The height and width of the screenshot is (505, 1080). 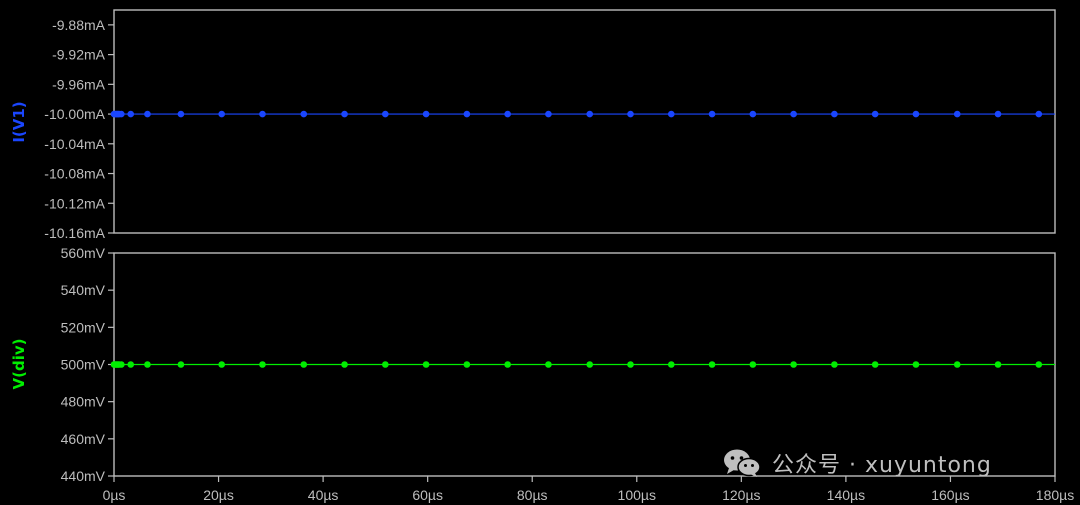 What do you see at coordinates (83, 327) in the screenshot?
I see `y-tick-label: 520mV` at bounding box center [83, 327].